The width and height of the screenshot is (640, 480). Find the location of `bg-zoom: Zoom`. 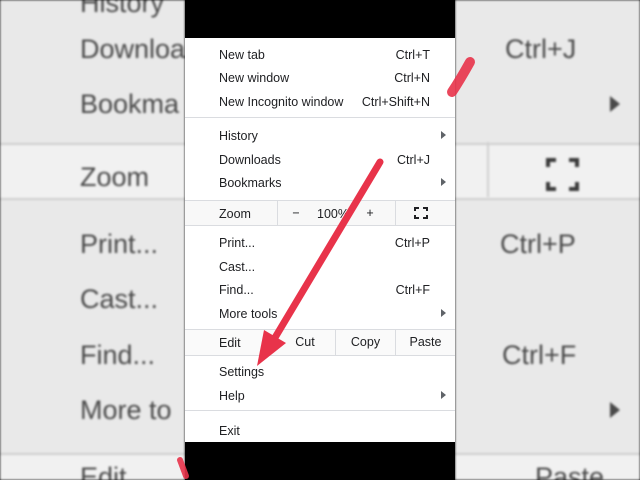

bg-zoom: Zoom is located at coordinates (115, 177).